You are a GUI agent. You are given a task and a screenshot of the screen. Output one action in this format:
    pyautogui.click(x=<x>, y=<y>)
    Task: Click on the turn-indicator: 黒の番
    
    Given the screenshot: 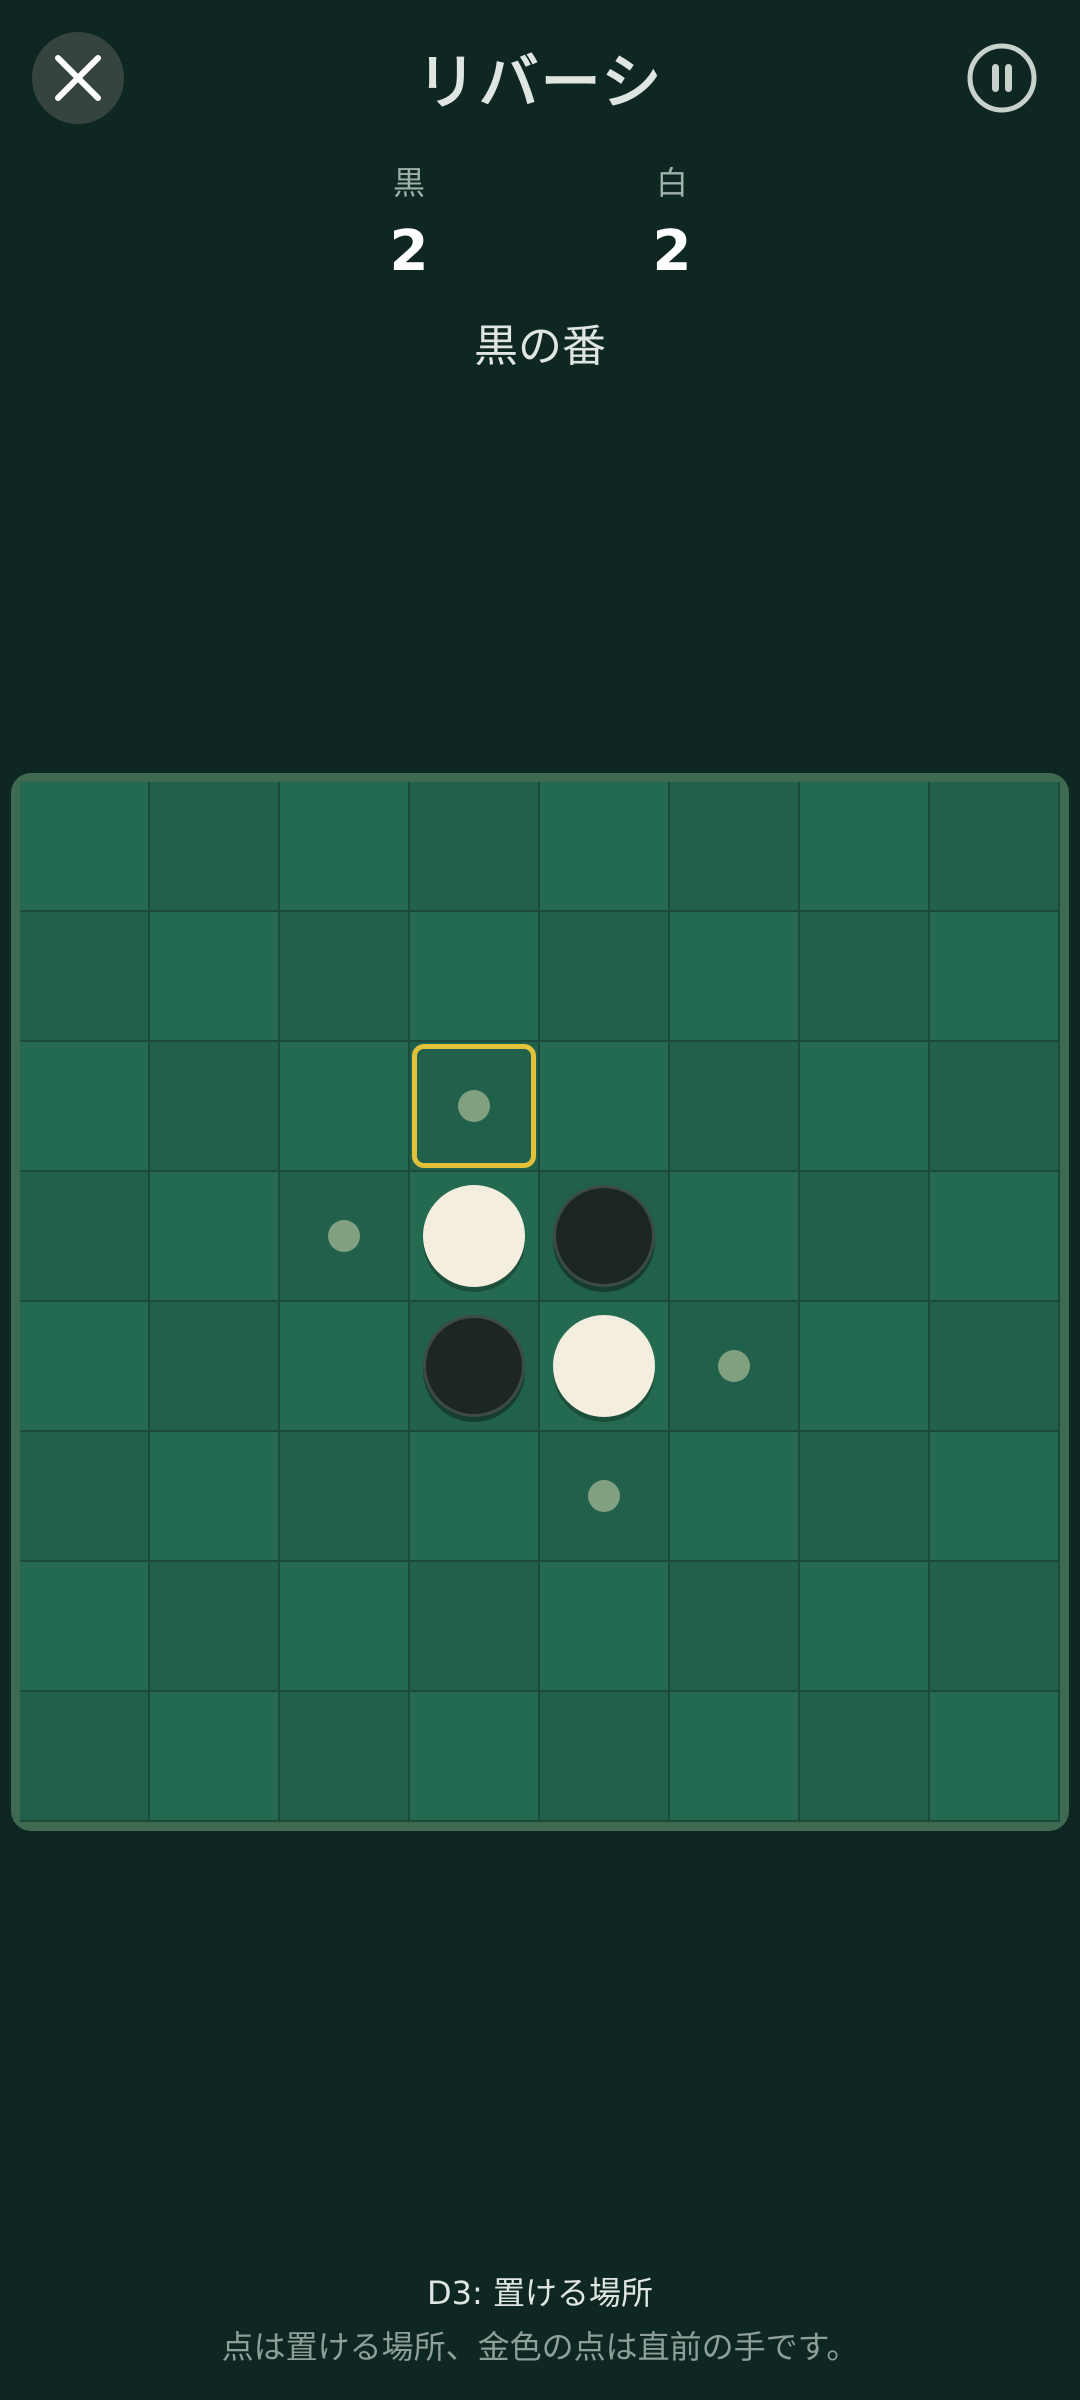 What is the action you would take?
    pyautogui.click(x=540, y=346)
    